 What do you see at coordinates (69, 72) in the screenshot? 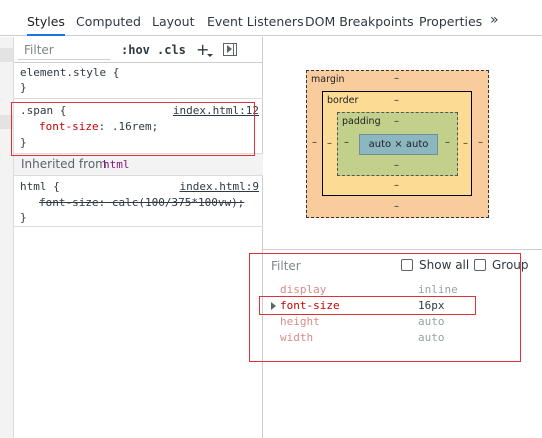
I see `rule-selector: element.style {` at bounding box center [69, 72].